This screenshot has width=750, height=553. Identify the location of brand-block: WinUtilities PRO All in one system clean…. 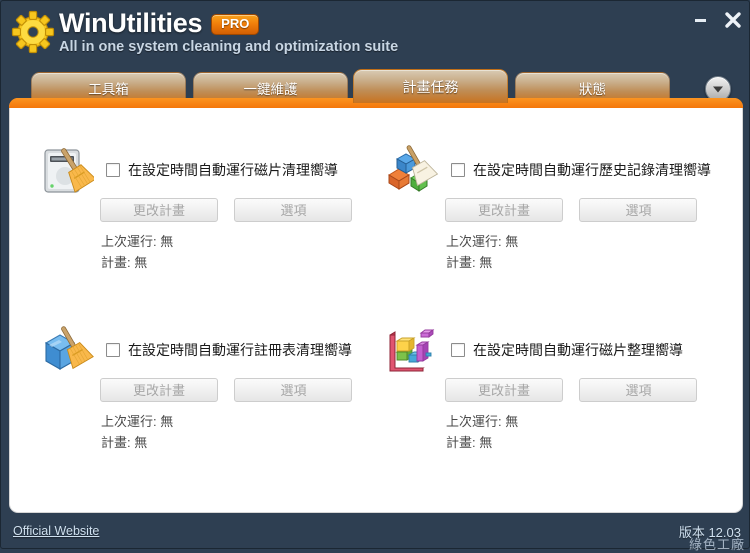
(228, 31).